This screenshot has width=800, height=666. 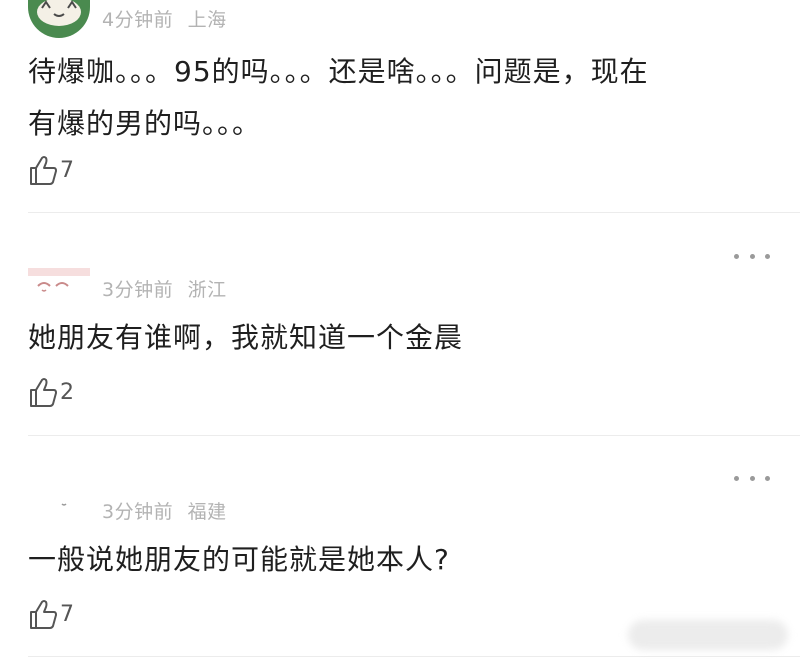 I want to click on comment-text: 一般说她朋友的可能就是她本人?, so click(x=403, y=560).